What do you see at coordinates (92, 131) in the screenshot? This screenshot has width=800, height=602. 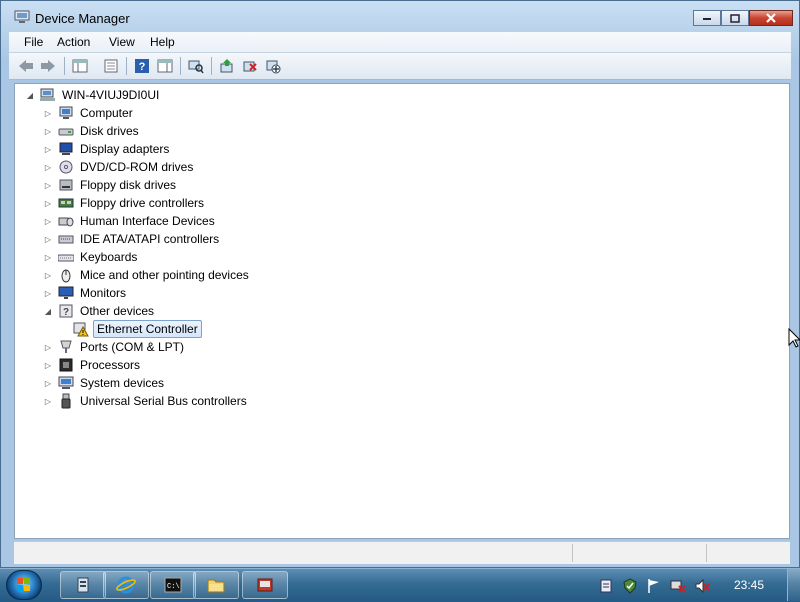 I see `tree-item-disk-drives: ▷ Disk drives` at bounding box center [92, 131].